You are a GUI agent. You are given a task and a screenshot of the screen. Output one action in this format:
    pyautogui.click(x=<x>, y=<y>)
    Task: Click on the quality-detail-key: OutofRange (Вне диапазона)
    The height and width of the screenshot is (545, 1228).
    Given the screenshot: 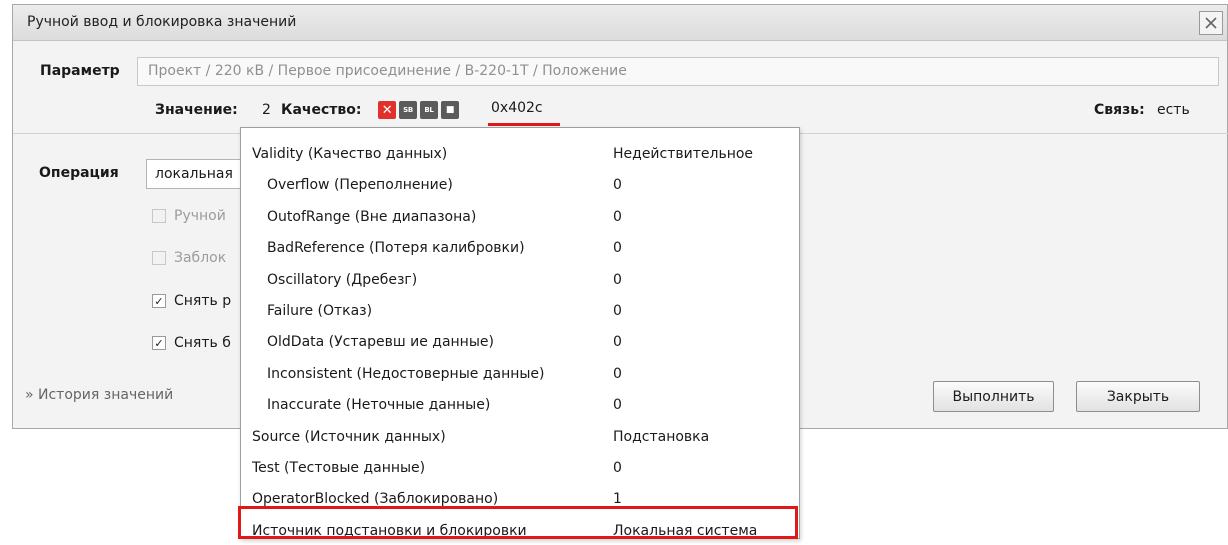 What is the action you would take?
    pyautogui.click(x=372, y=216)
    